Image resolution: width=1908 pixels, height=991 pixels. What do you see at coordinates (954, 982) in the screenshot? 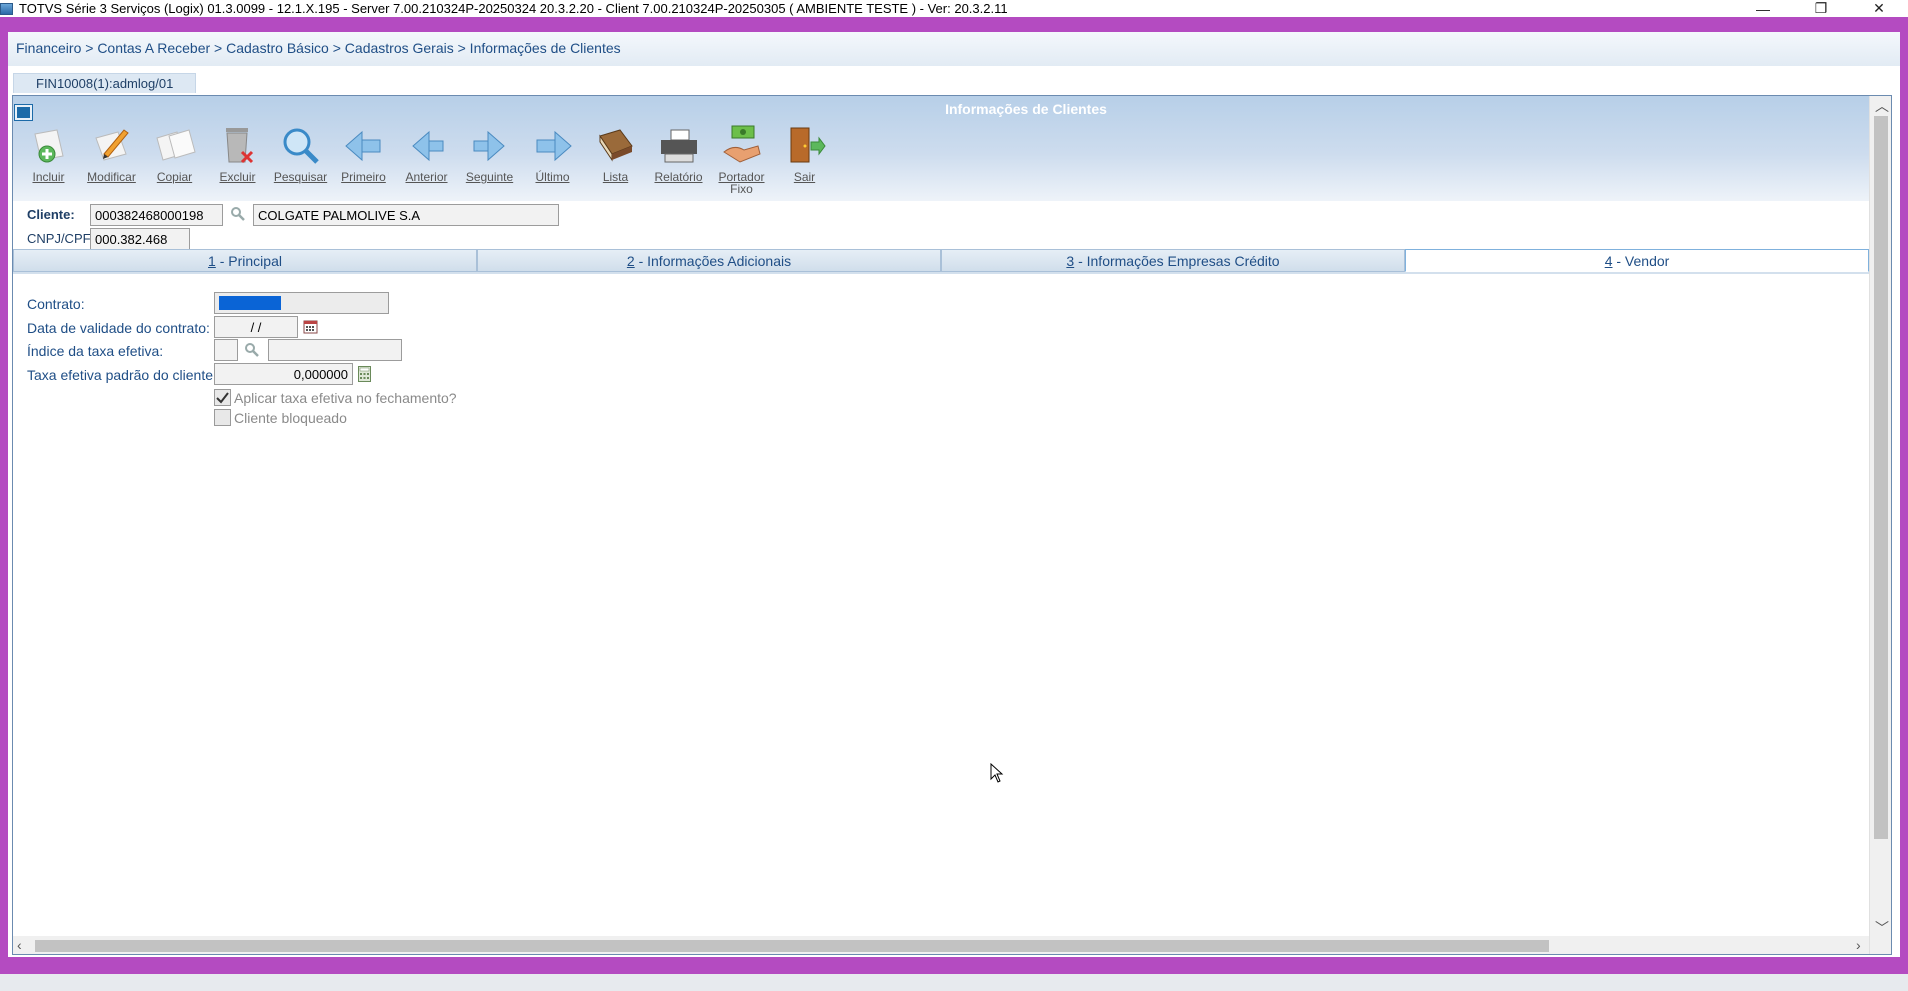
I see `taskbar-strip` at bounding box center [954, 982].